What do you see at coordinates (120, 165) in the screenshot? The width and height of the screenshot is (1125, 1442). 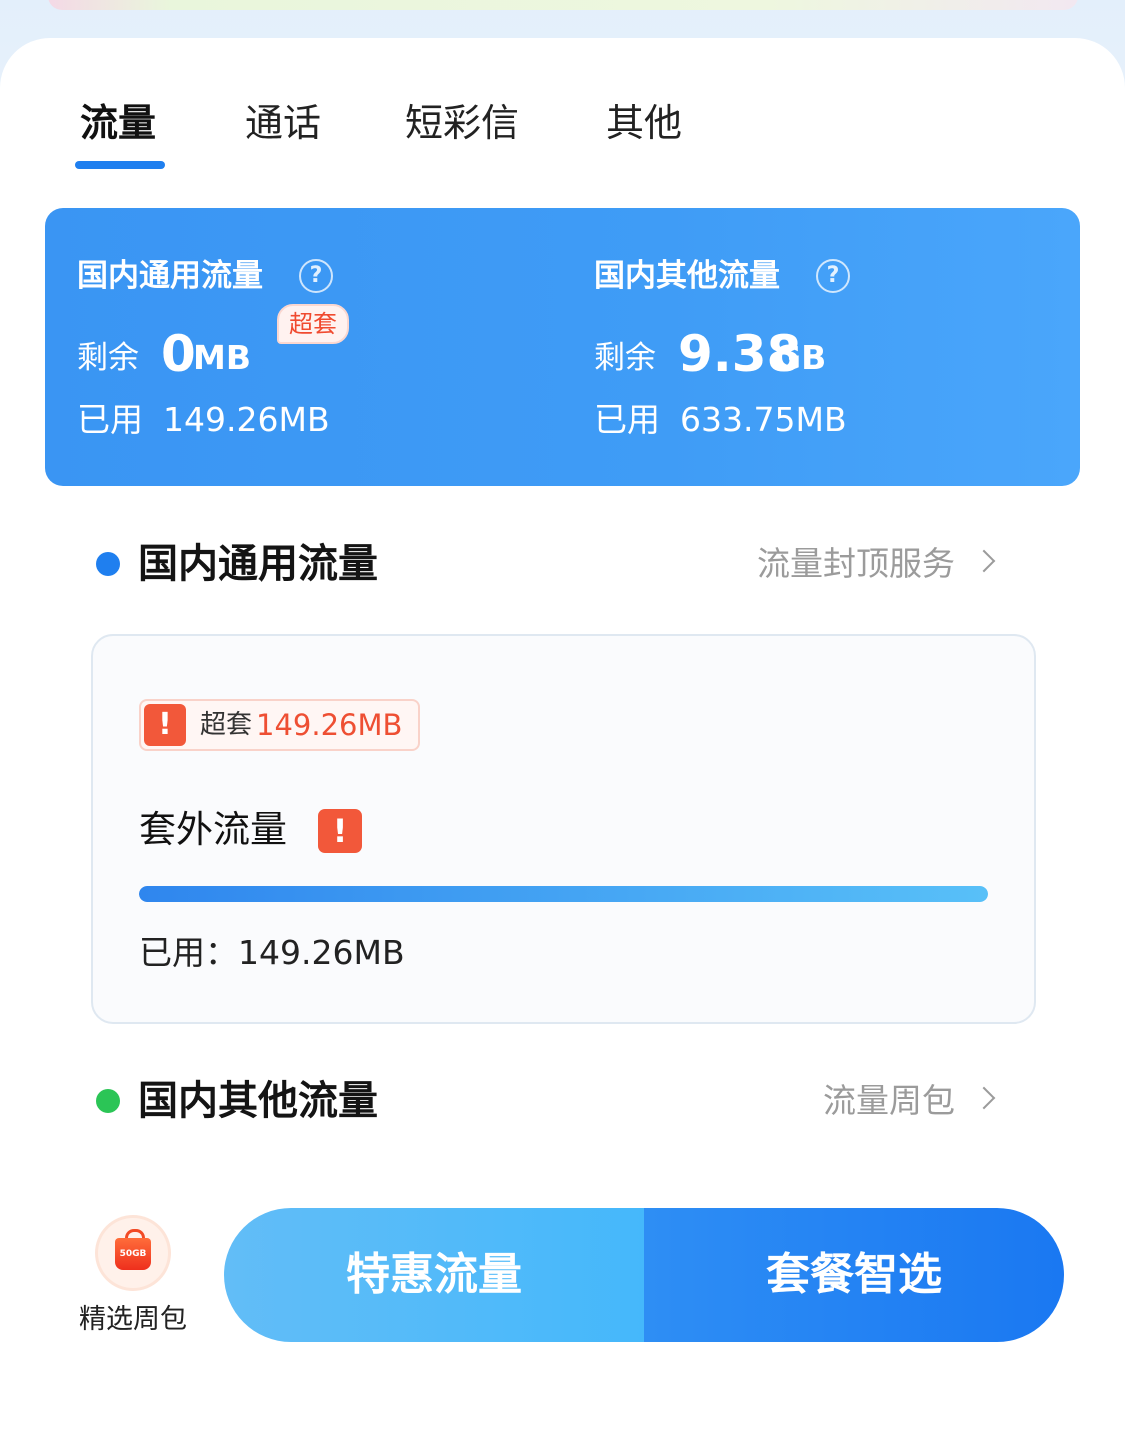 I see `active-tab-indicator` at bounding box center [120, 165].